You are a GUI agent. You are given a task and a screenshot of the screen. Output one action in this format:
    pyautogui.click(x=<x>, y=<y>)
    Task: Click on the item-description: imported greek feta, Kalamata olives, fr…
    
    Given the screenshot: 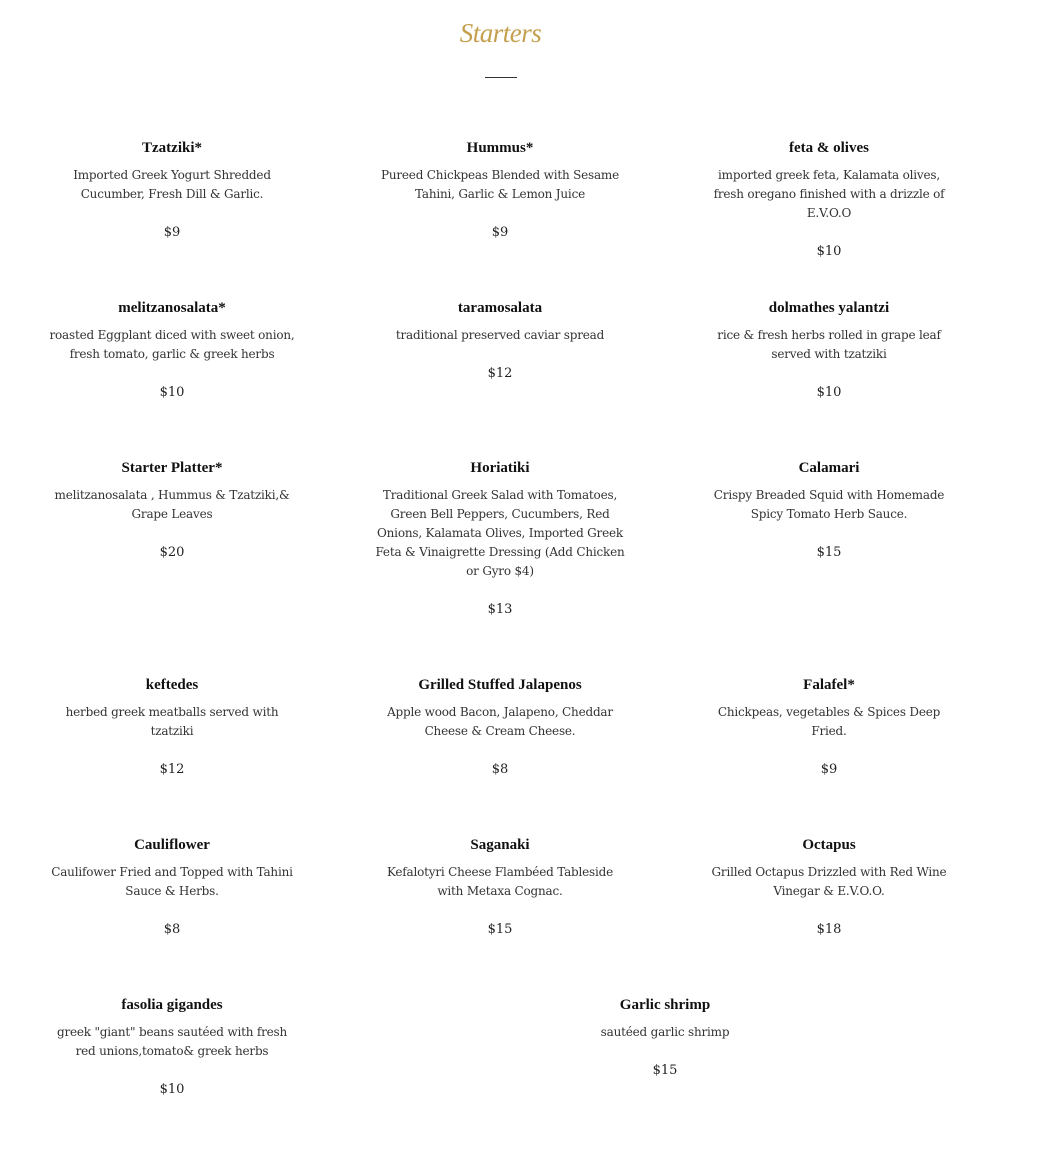 What is the action you would take?
    pyautogui.click(x=829, y=194)
    